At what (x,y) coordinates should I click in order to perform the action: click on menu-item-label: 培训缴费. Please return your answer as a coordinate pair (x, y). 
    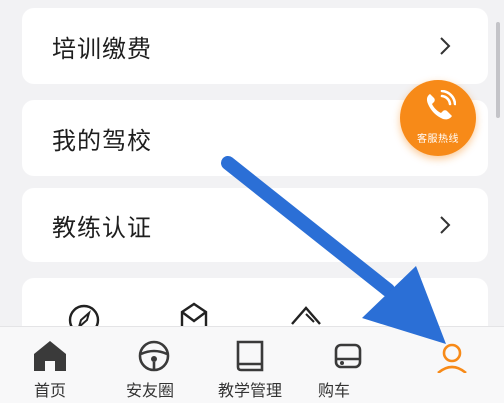
    Looking at the image, I should click on (102, 48).